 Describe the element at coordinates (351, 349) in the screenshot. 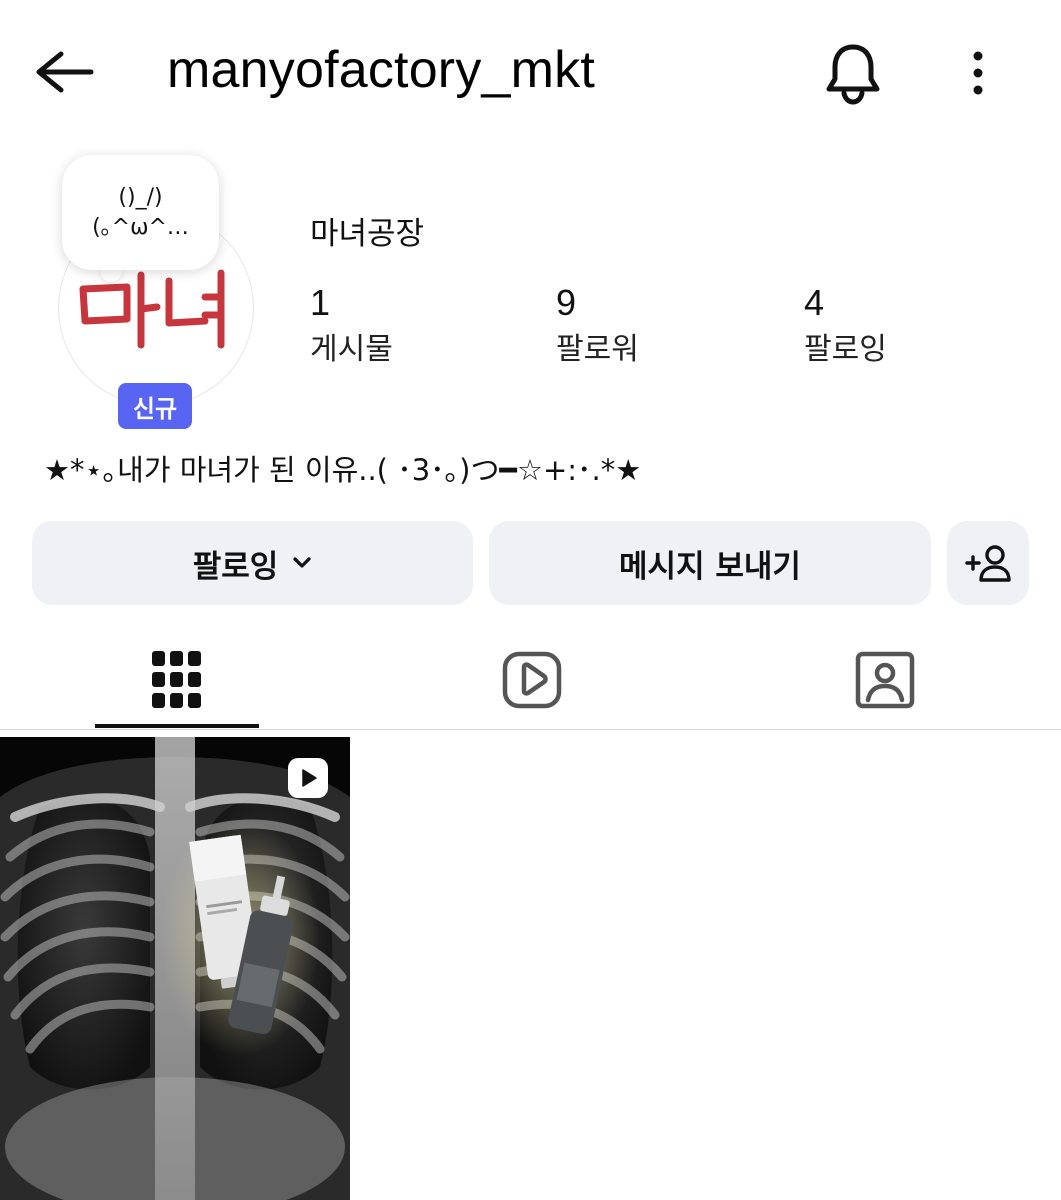

I see `posts-label: 게시물` at that location.